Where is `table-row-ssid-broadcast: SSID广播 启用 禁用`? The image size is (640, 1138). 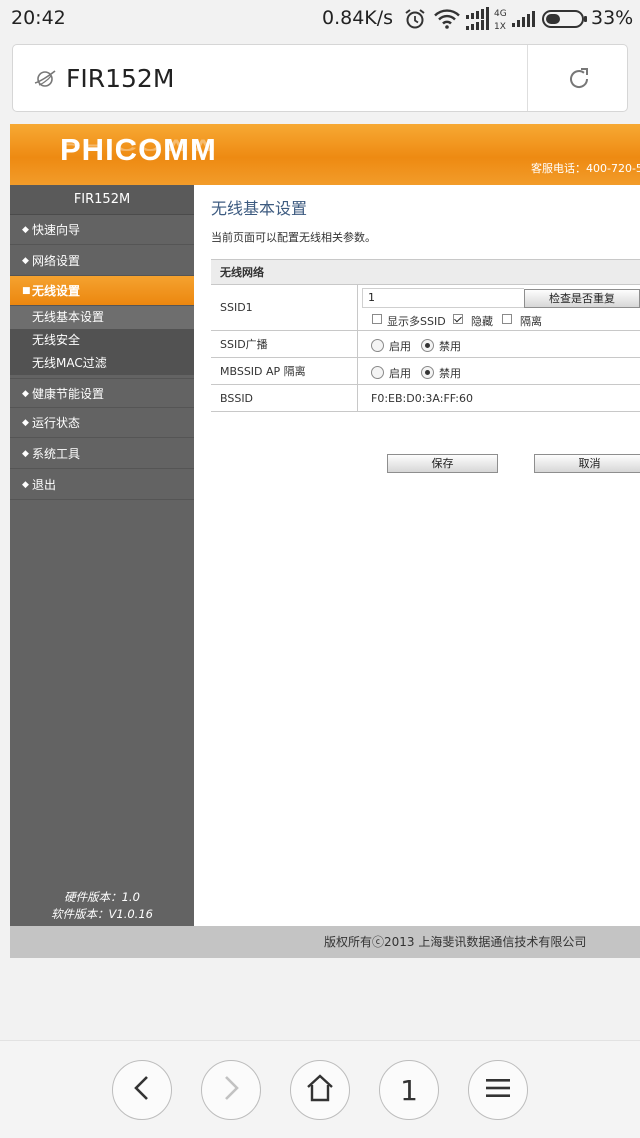
table-row-ssid-broadcast: SSID广播 启用 禁用 is located at coordinates (425, 344).